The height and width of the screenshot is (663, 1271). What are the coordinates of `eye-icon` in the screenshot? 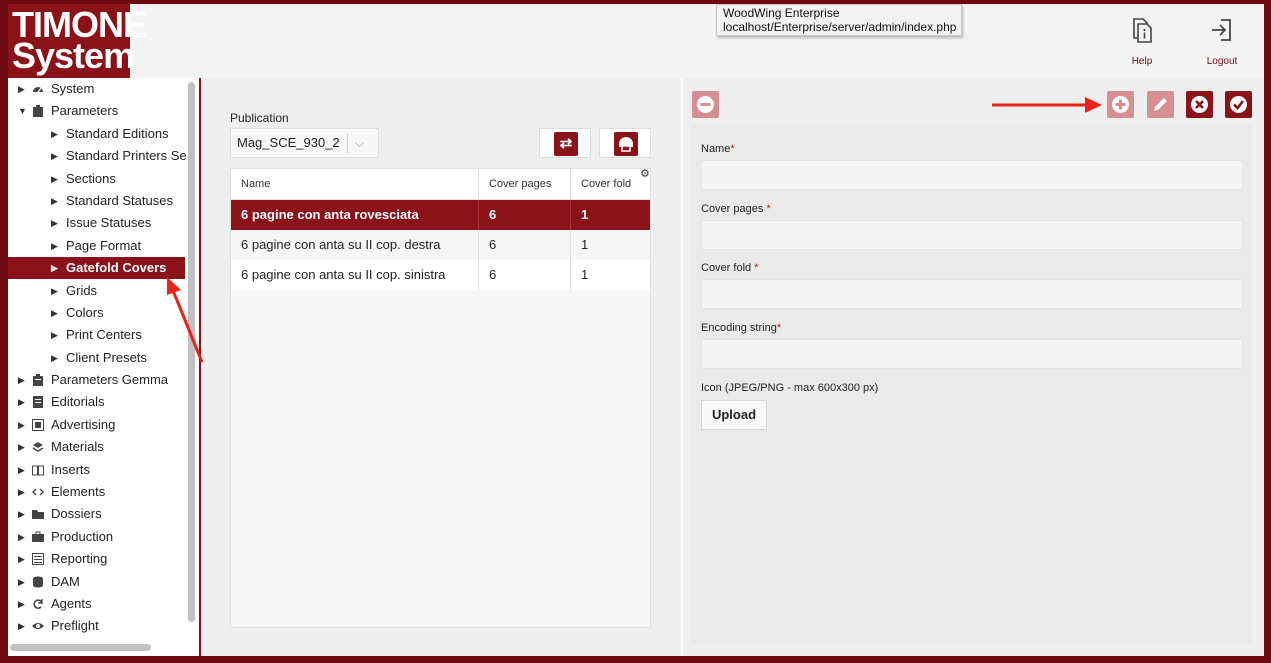 It's located at (38, 626).